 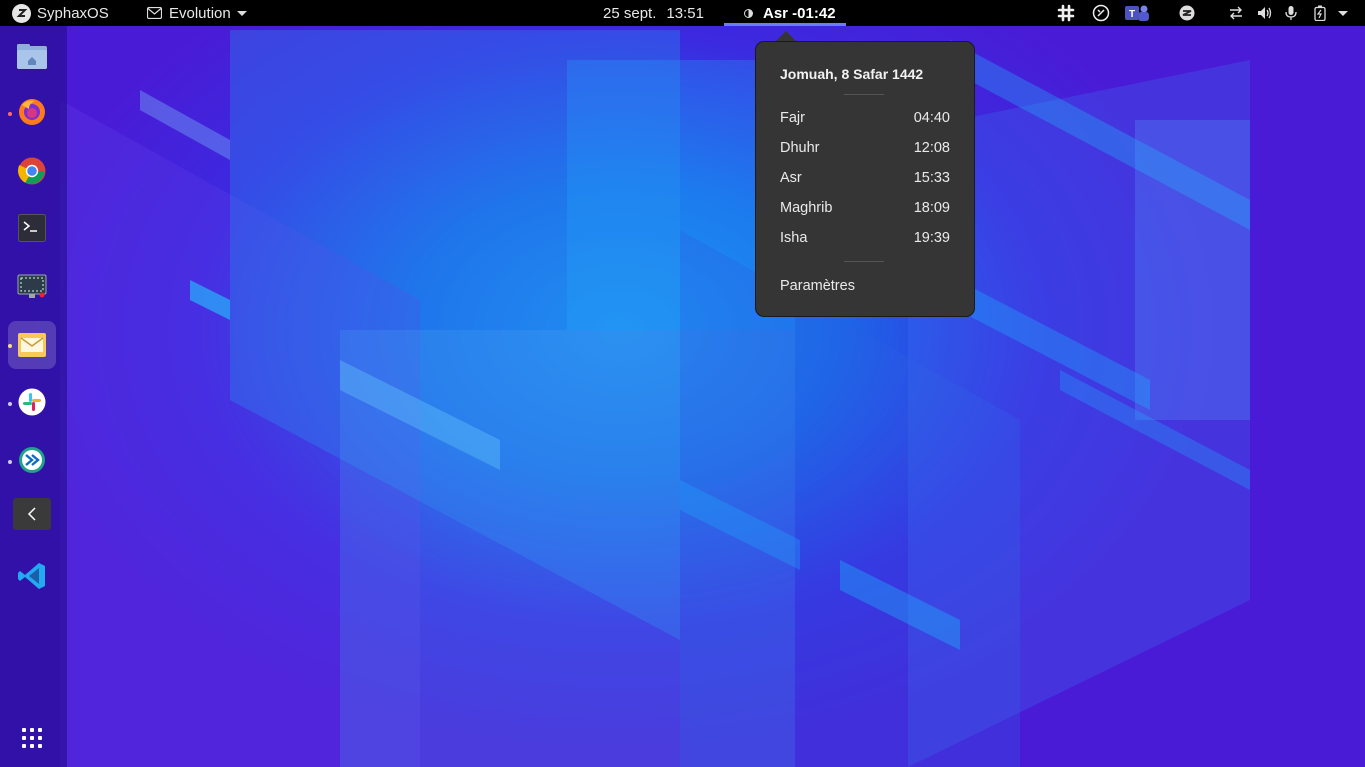 I want to click on prayer-name: Isha, so click(x=794, y=238).